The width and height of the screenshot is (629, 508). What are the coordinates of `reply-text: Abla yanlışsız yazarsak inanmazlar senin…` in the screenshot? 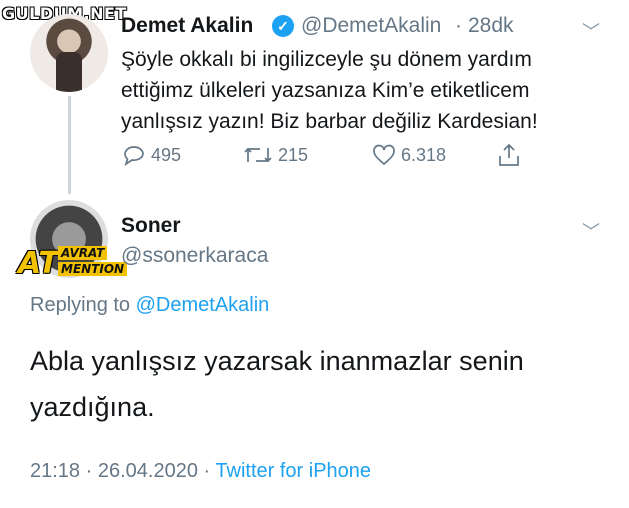 It's located at (277, 384).